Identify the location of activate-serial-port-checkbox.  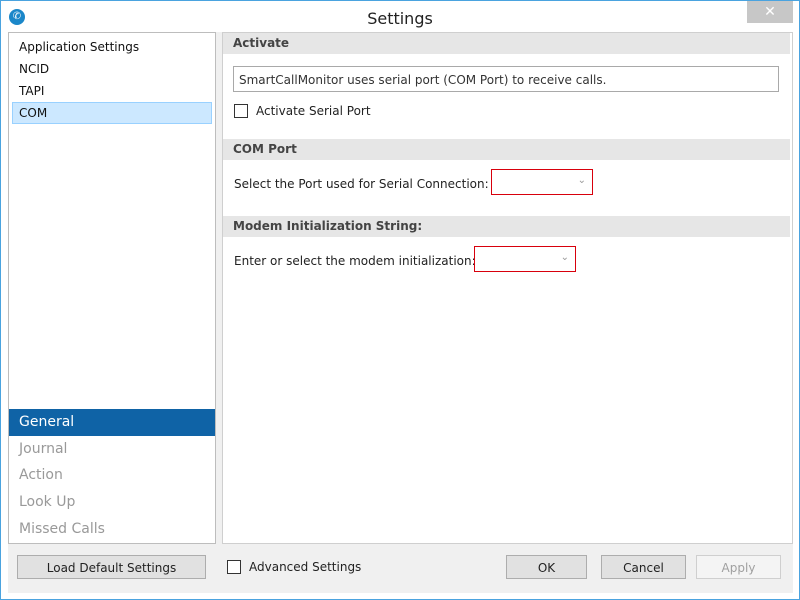
(241, 111).